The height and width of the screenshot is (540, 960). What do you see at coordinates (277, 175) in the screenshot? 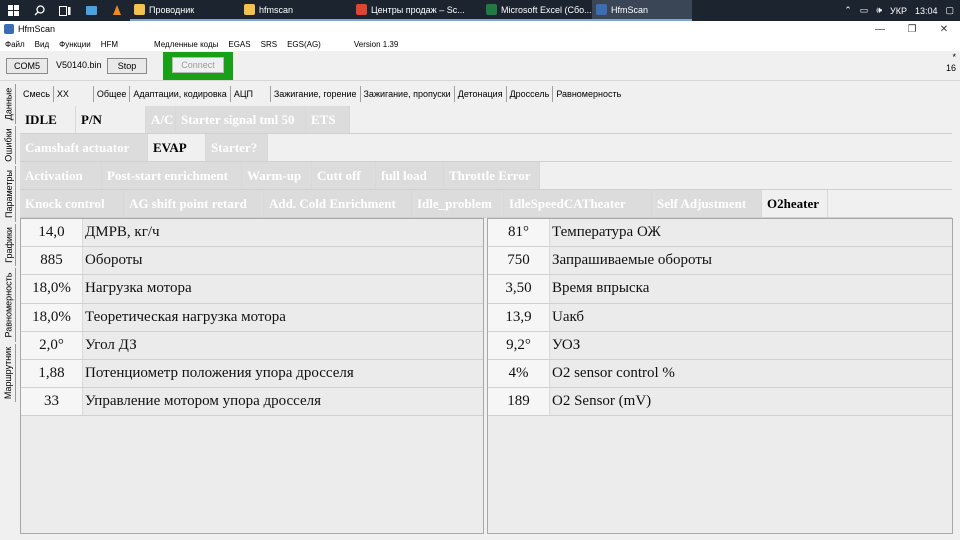
I see `status-flag: Warm-up` at bounding box center [277, 175].